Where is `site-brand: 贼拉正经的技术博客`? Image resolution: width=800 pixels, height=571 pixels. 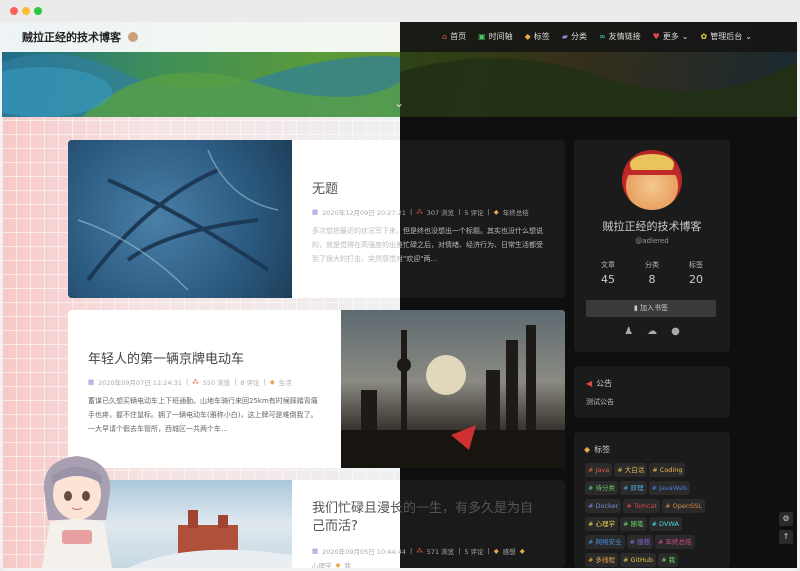 site-brand: 贼拉正经的技术博客 is located at coordinates (80, 37).